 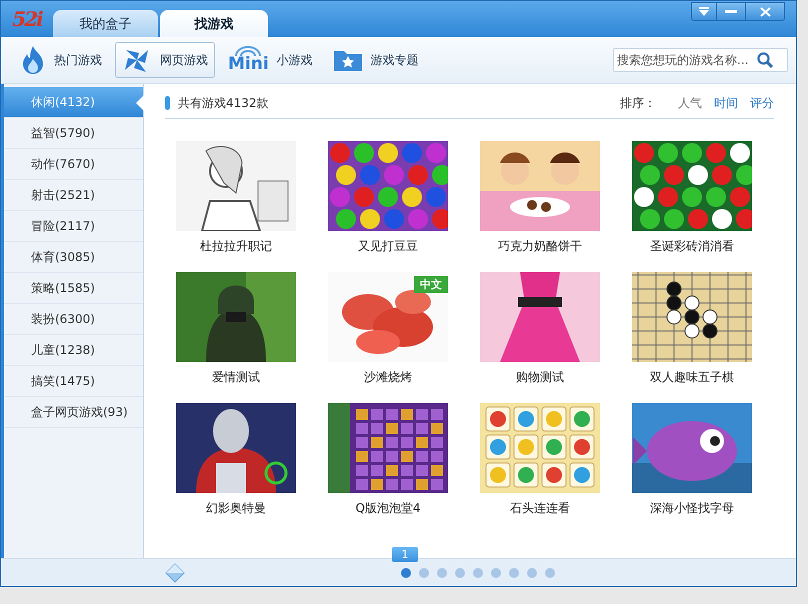 What do you see at coordinates (73, 133) in the screenshot?
I see `category-item: 益智(5790)` at bounding box center [73, 133].